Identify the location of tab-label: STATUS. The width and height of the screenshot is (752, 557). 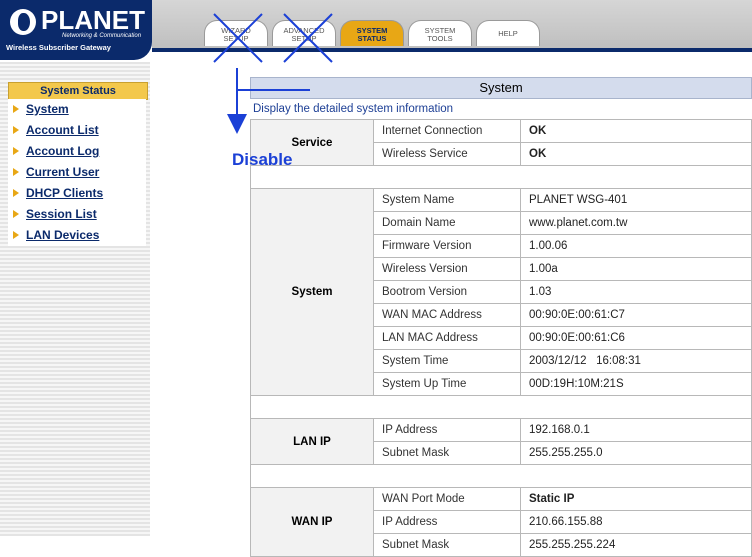
(372, 38).